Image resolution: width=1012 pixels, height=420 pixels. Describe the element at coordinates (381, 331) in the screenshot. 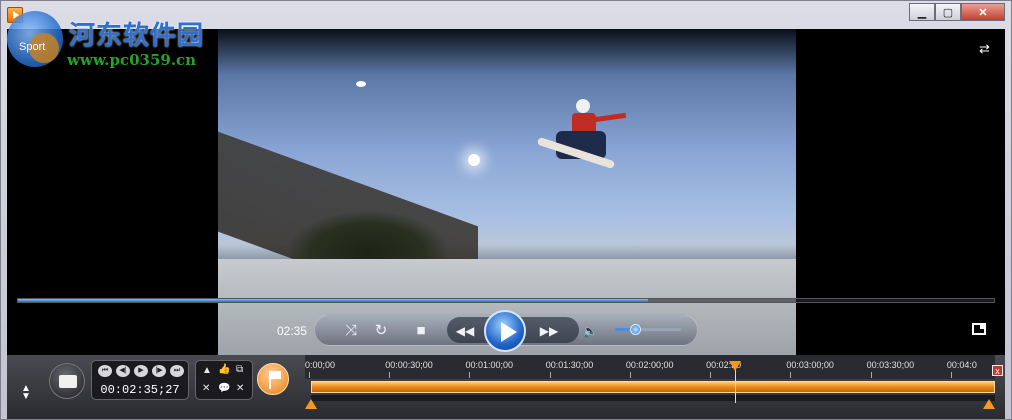

I see `repeat-button: ↻` at that location.